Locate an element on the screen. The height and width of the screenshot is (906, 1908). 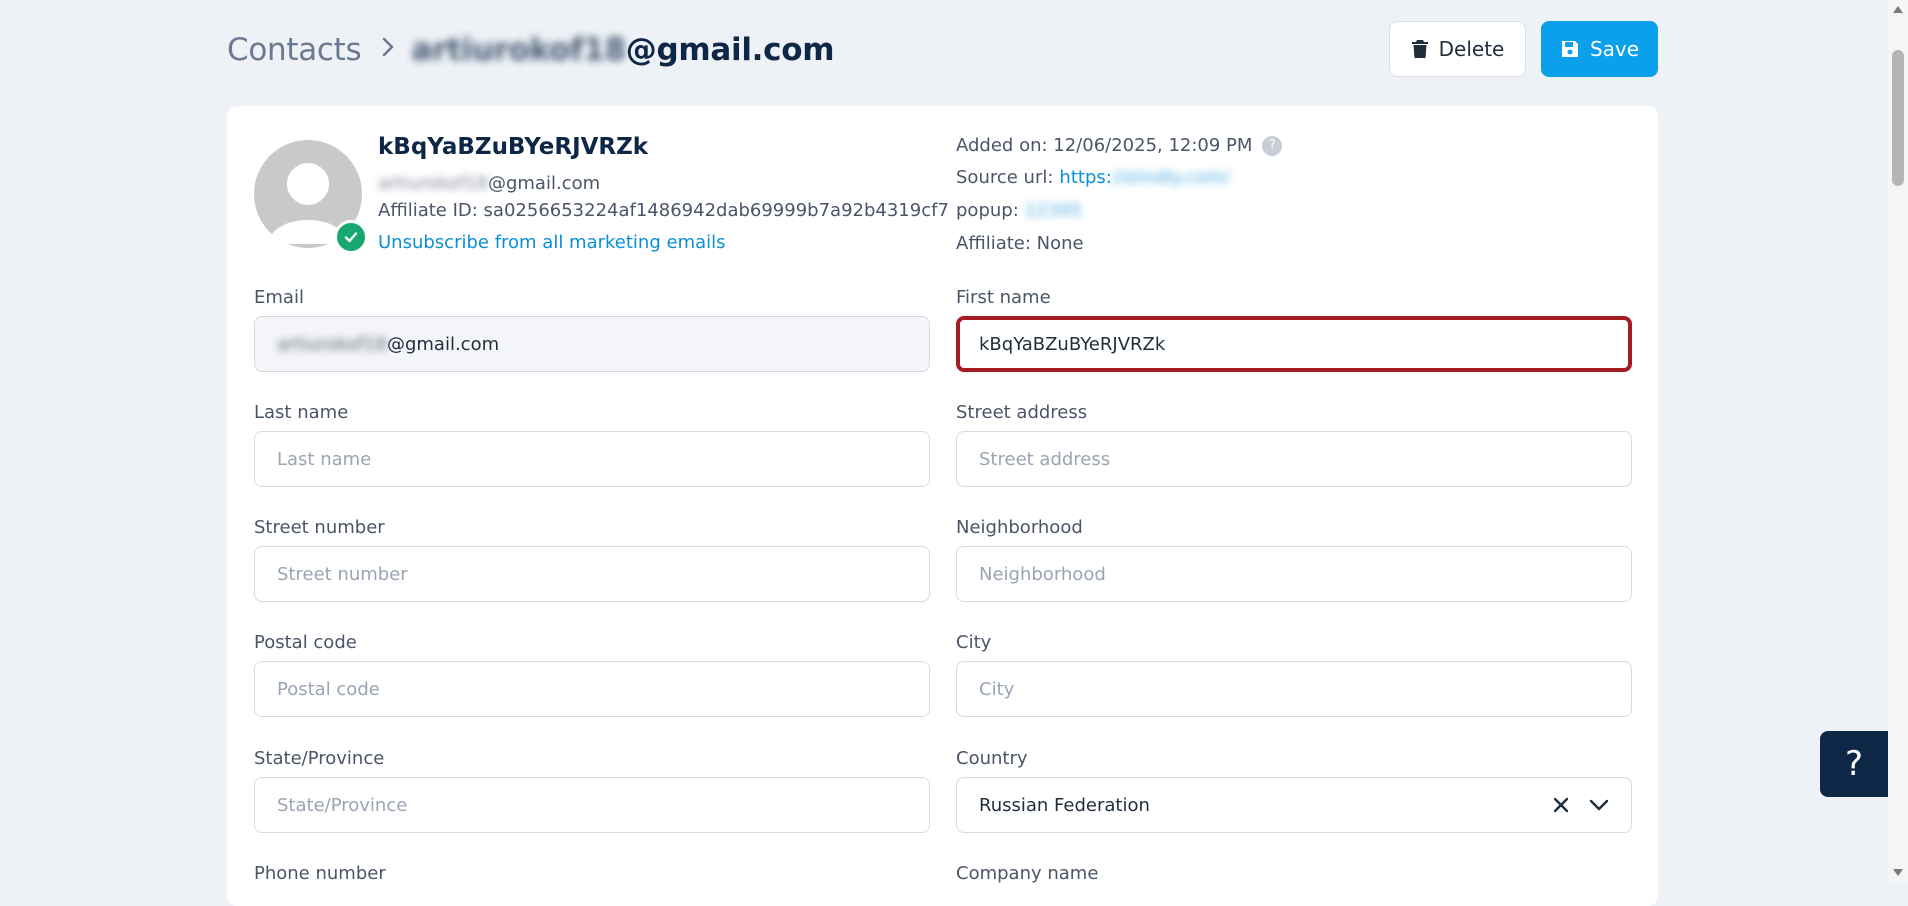
first-name-input is located at coordinates (1294, 344).